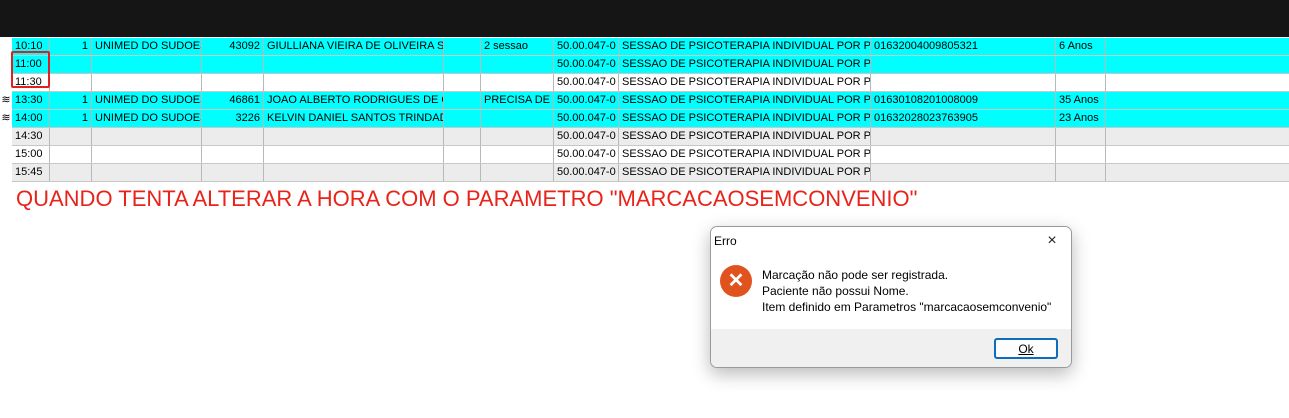  What do you see at coordinates (963, 118) in the screenshot?
I see `cell-card: 01632028023763905` at bounding box center [963, 118].